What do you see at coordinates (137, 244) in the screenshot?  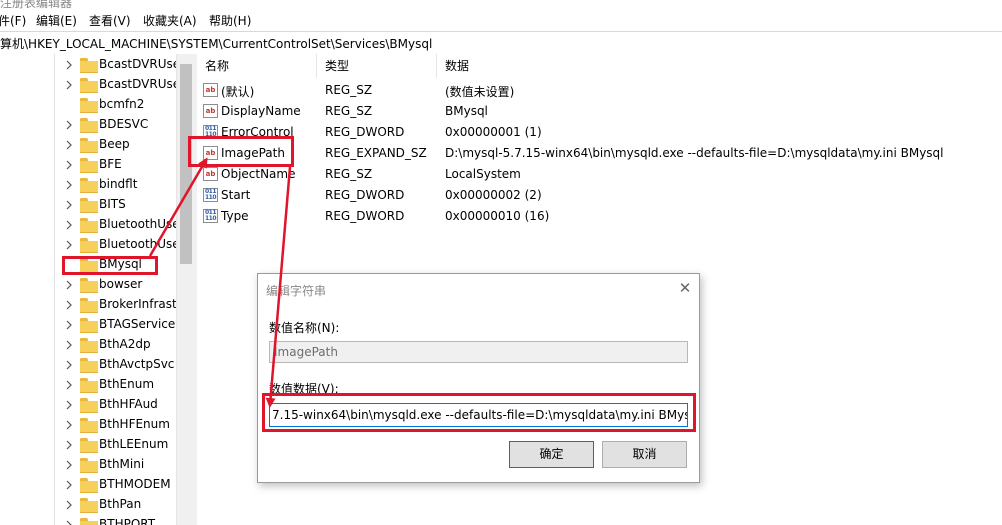 I see `tree-item-label: BluetoothUse` at bounding box center [137, 244].